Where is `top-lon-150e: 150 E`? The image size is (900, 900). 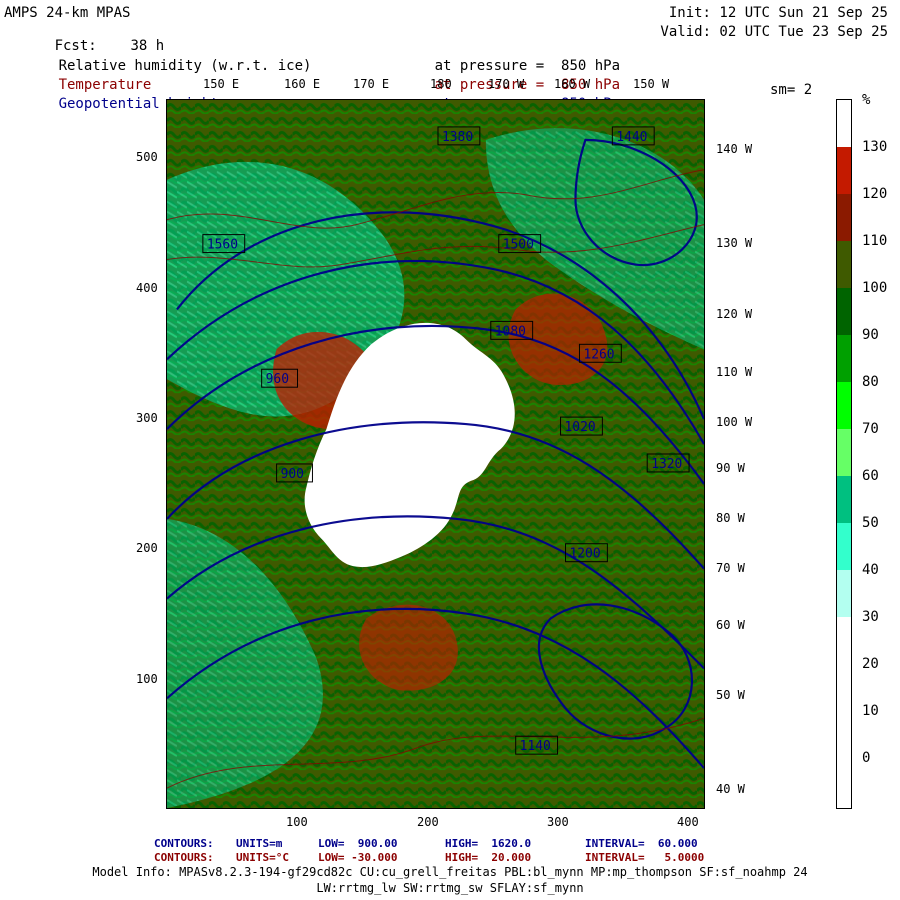 top-lon-150e: 150 E is located at coordinates (221, 84).